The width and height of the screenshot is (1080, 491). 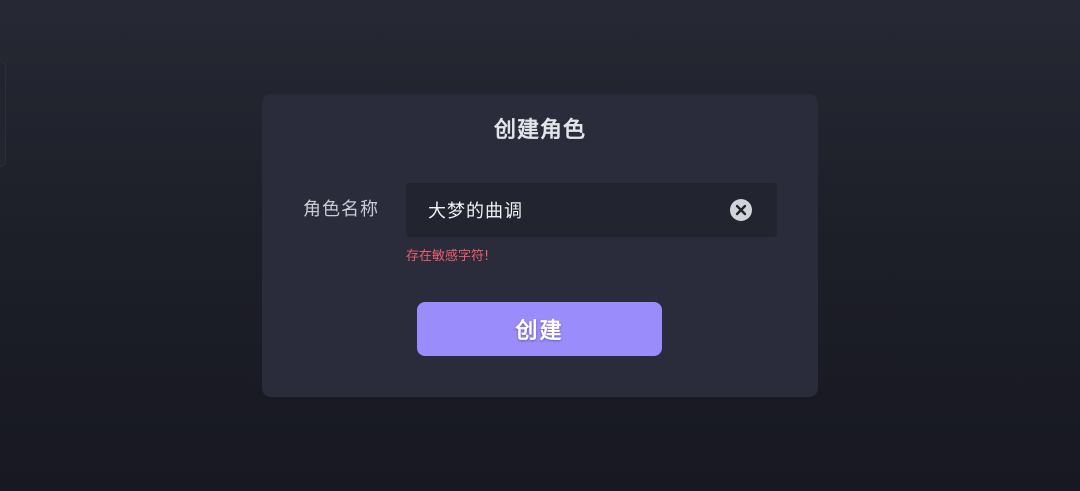 What do you see at coordinates (341, 209) in the screenshot?
I see `character-name-label: 角色名称` at bounding box center [341, 209].